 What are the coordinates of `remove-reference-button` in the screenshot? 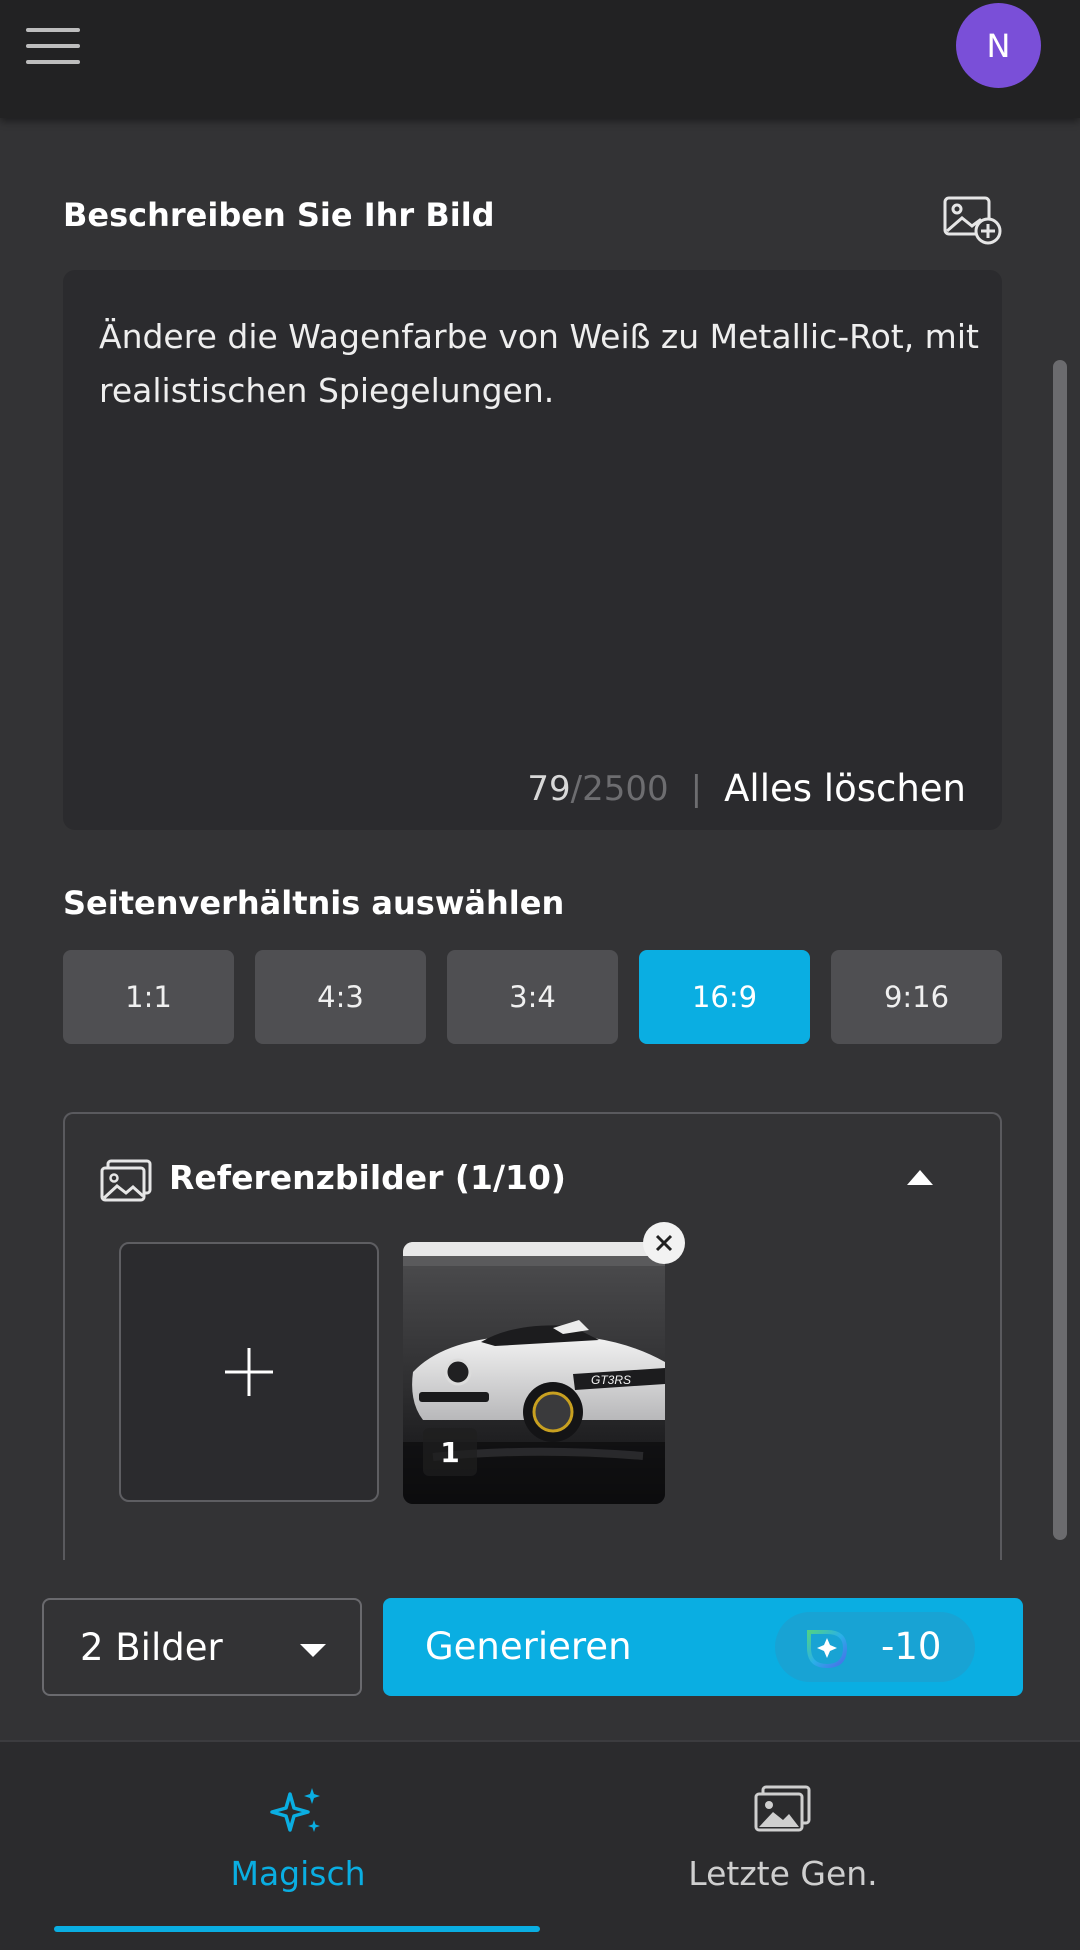 It's located at (664, 1243).